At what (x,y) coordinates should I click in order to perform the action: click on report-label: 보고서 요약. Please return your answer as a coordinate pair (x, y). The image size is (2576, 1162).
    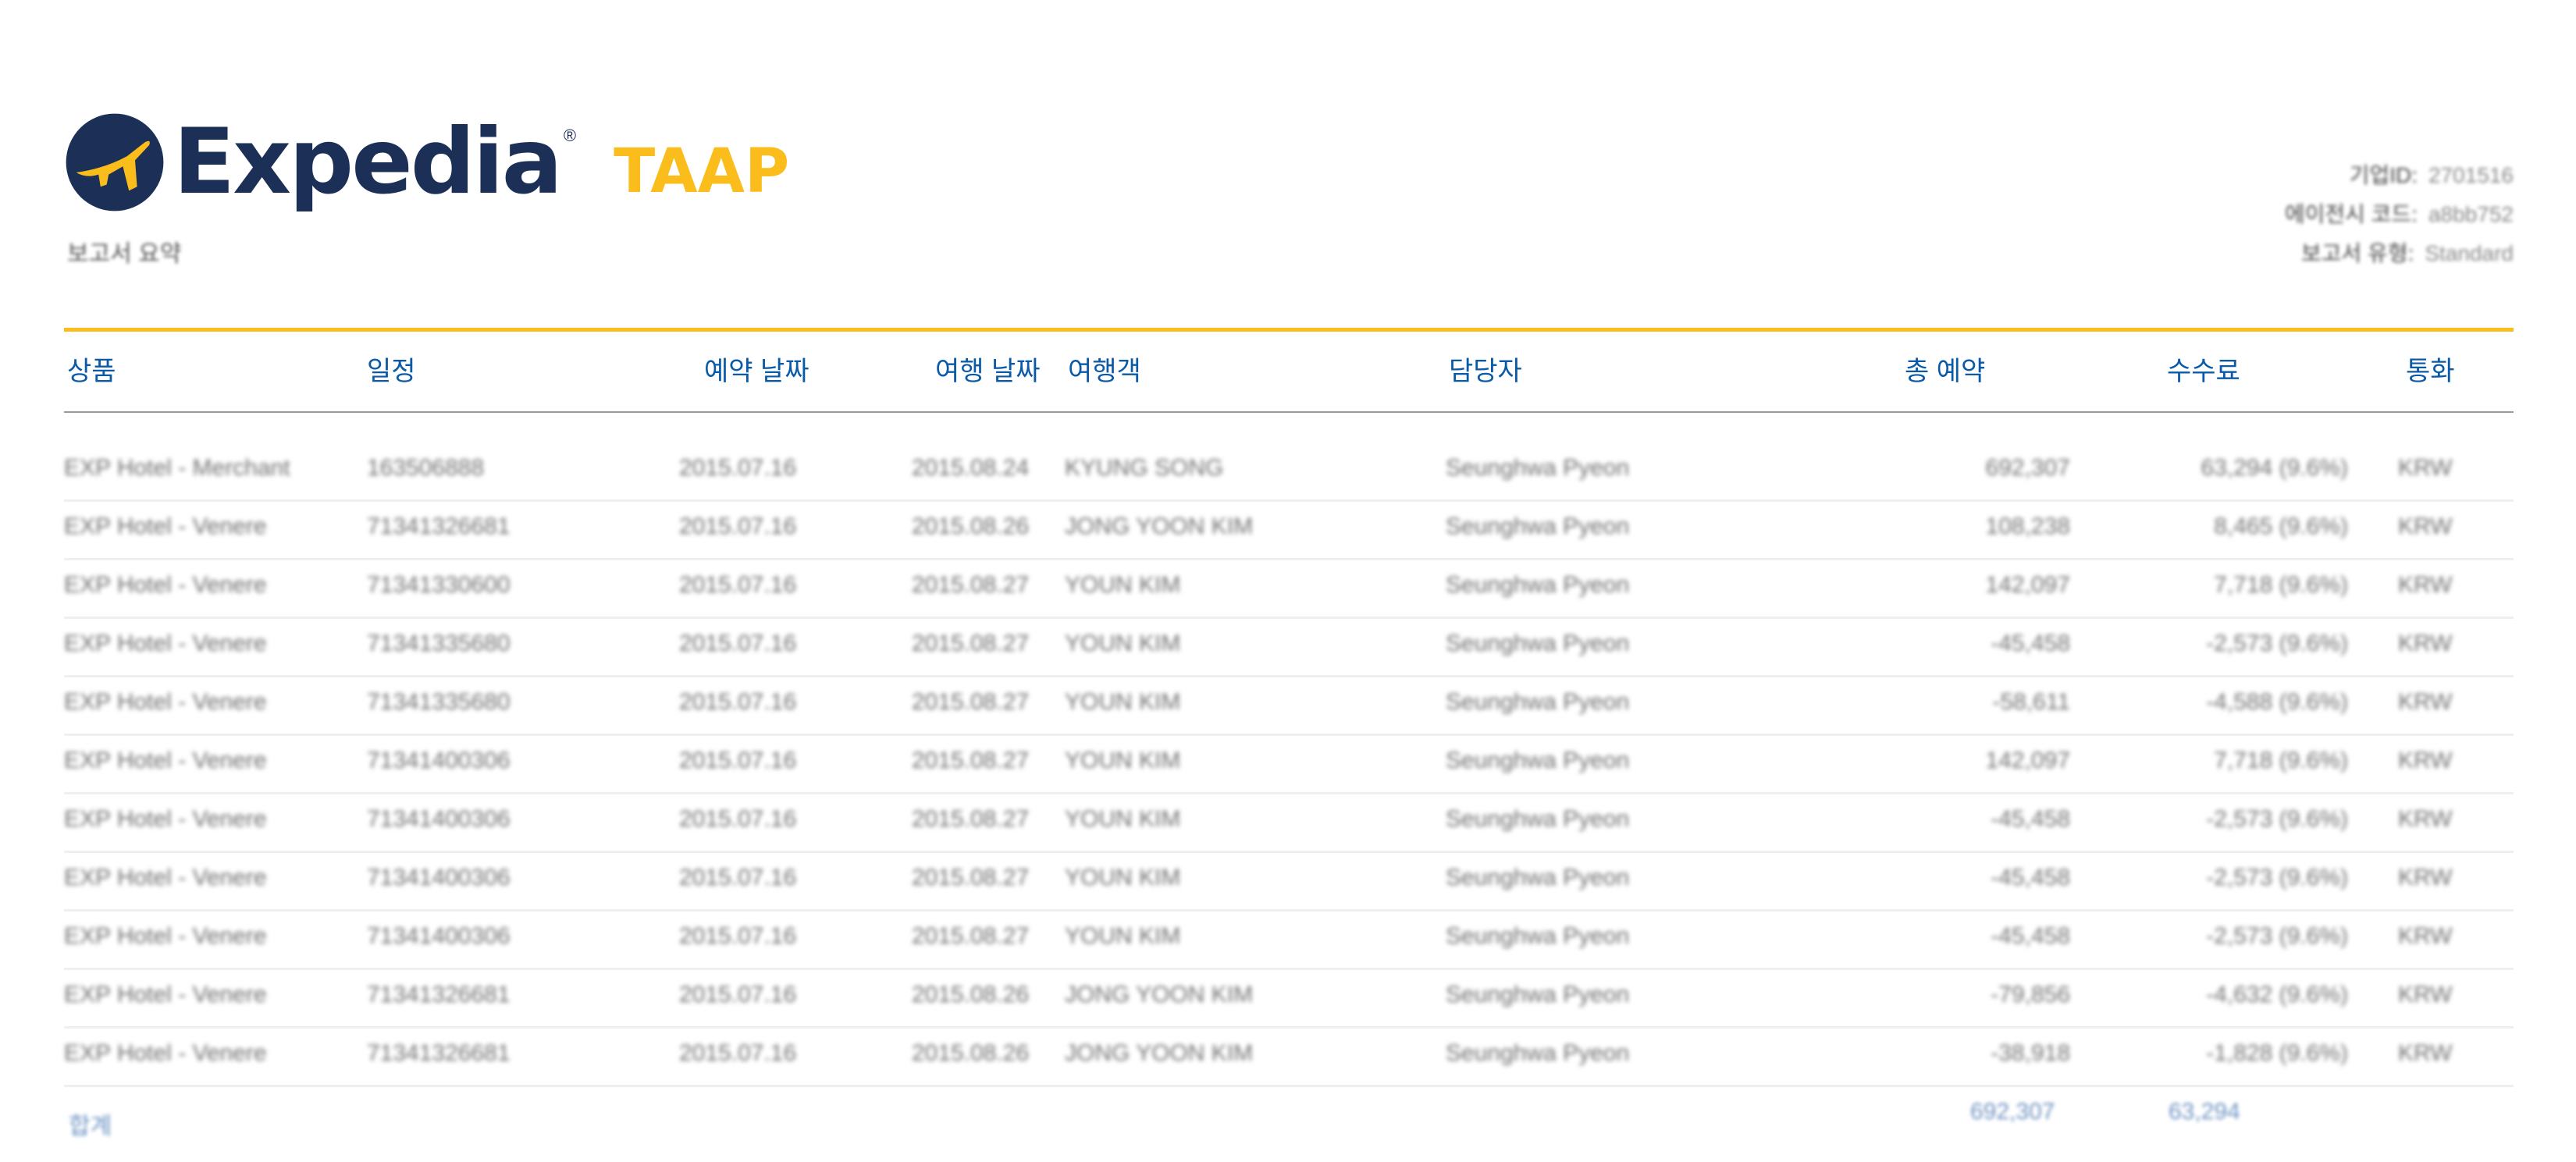
    Looking at the image, I should click on (124, 254).